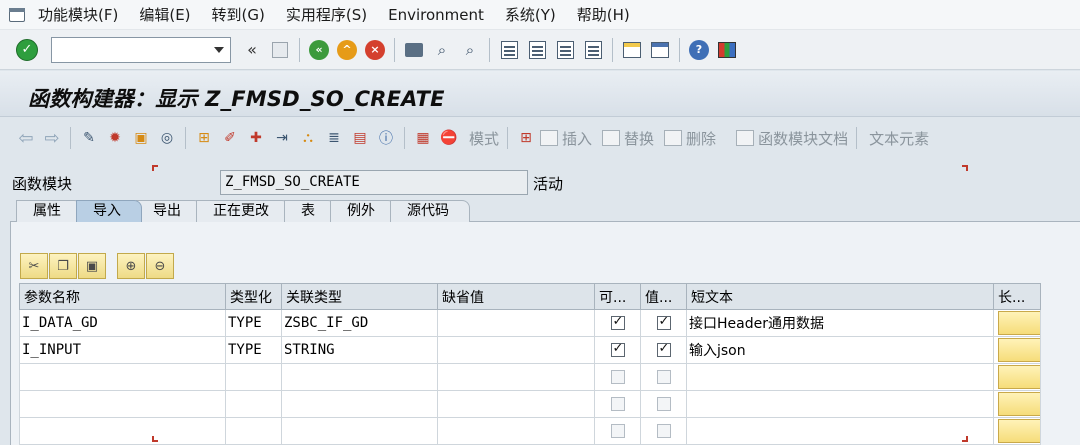  Describe the element at coordinates (436, 15) in the screenshot. I see `menu-environment: Environment` at that location.